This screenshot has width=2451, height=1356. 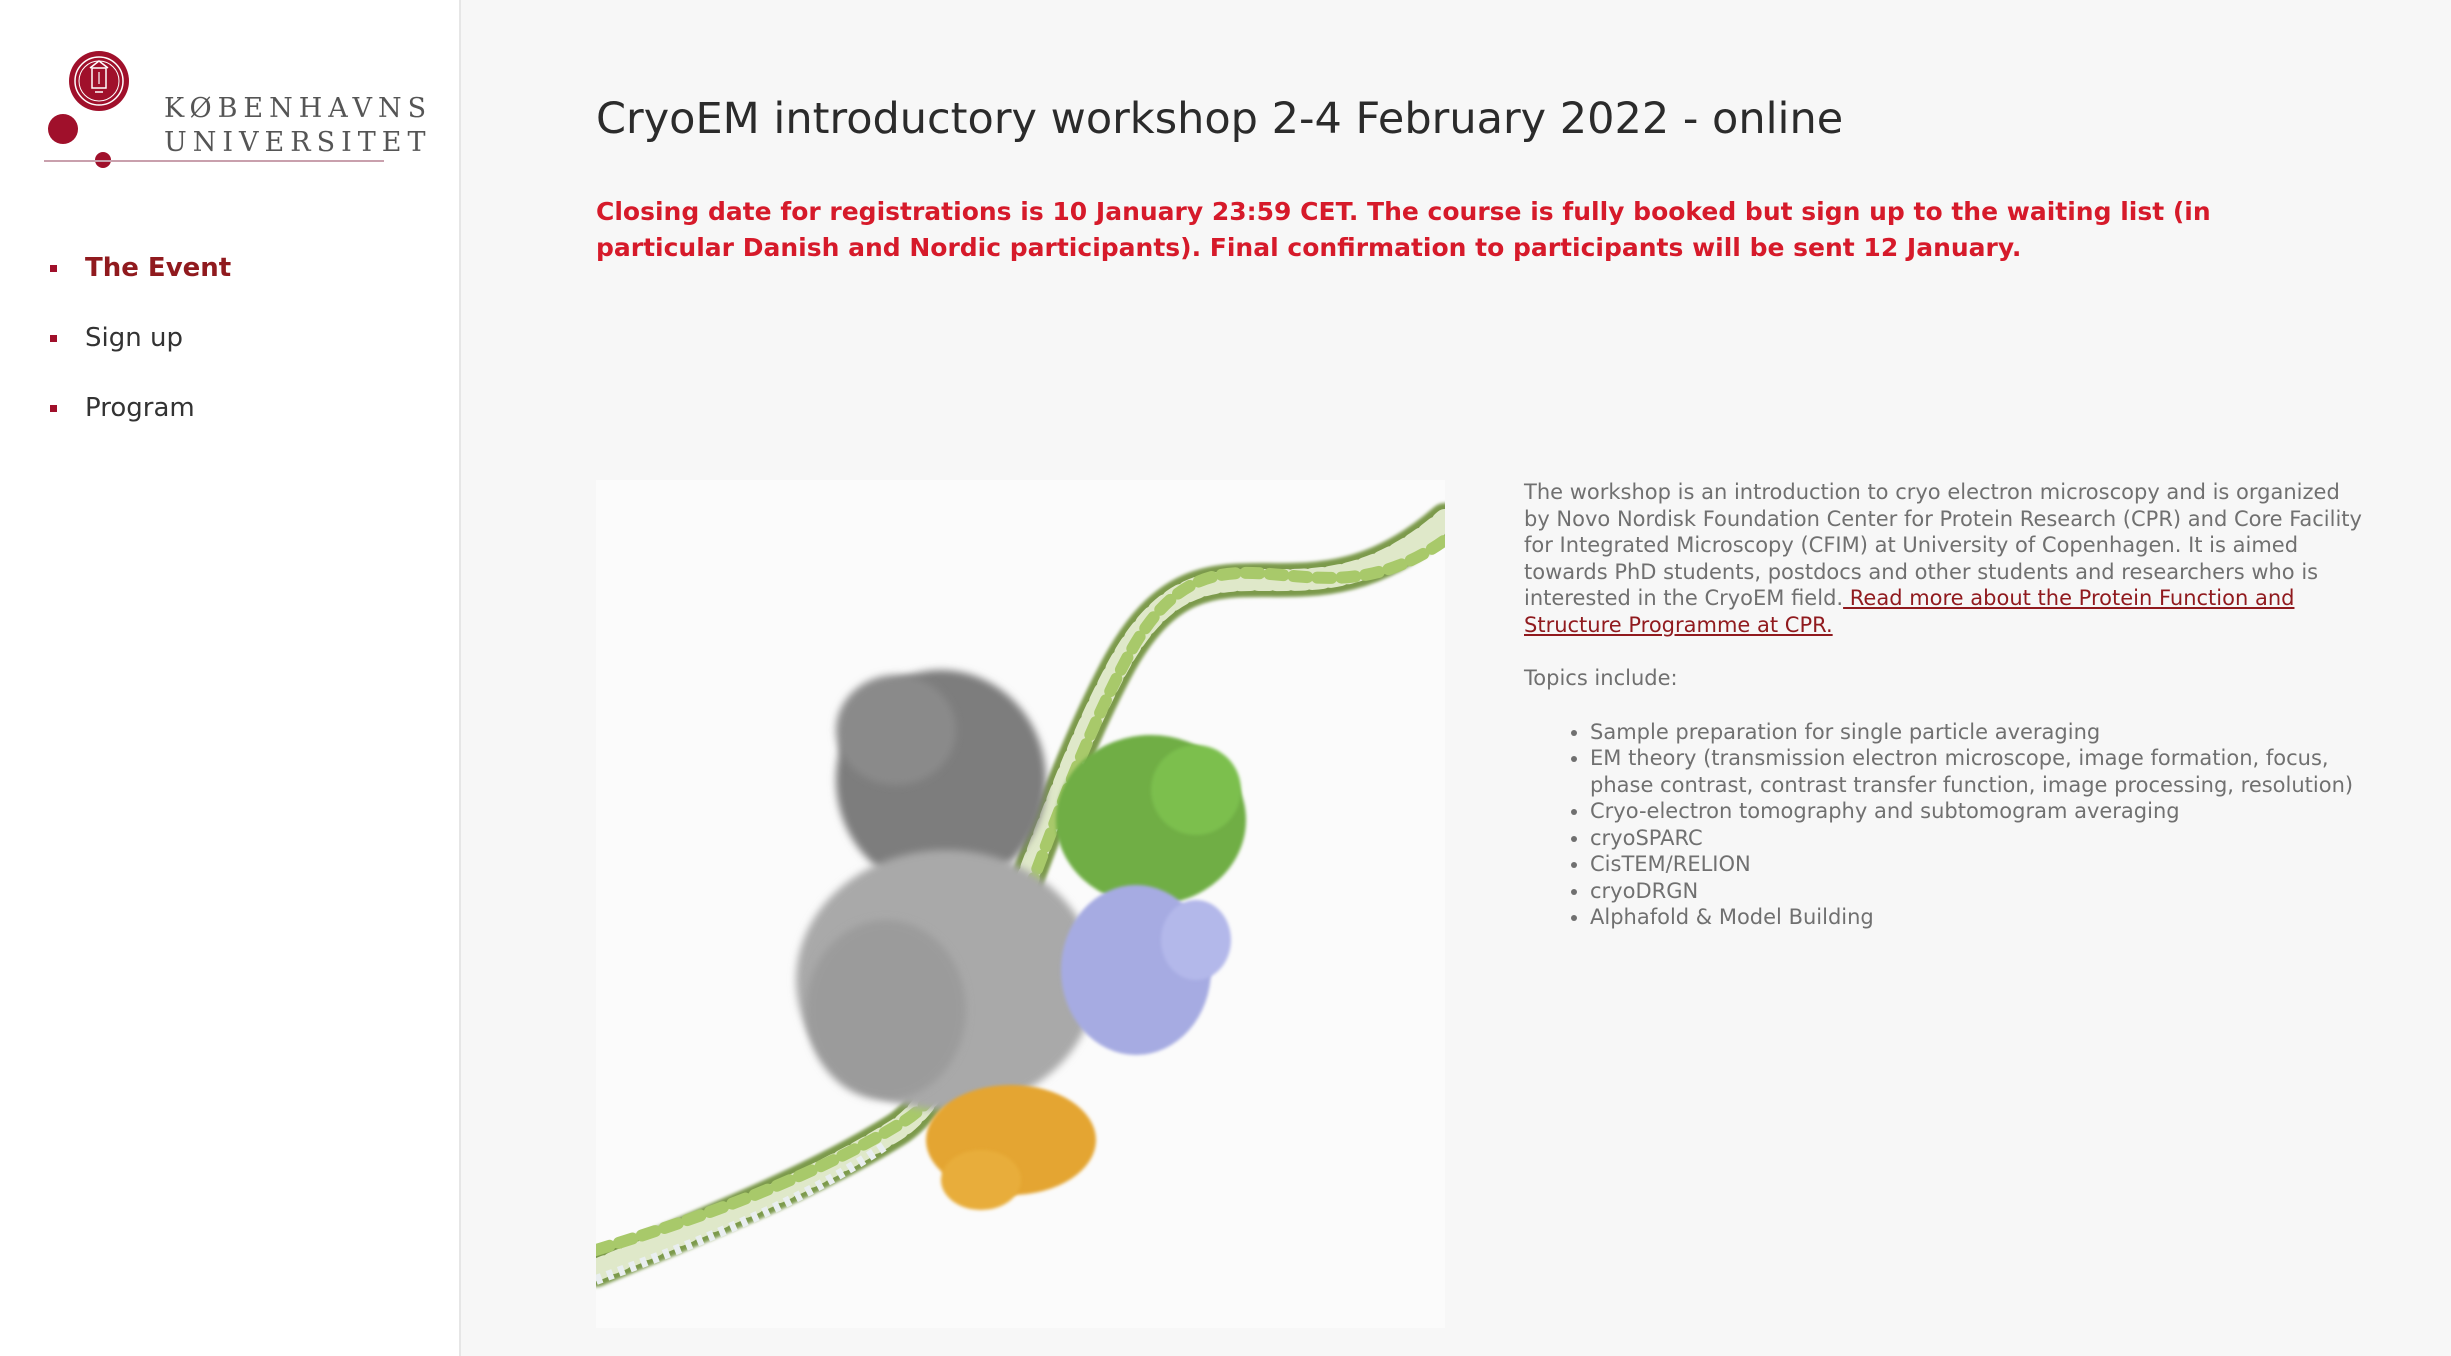 What do you see at coordinates (134, 338) in the screenshot?
I see `sidebar-item-label: Sign up` at bounding box center [134, 338].